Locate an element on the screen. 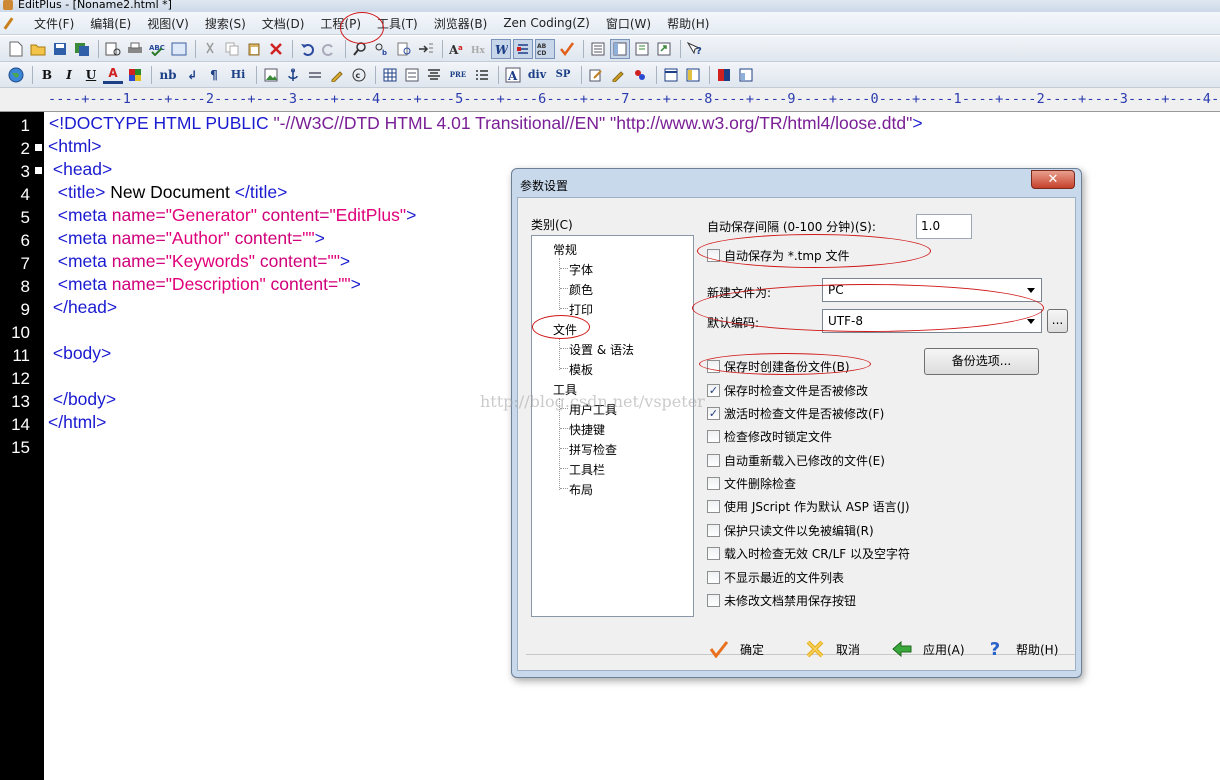 This screenshot has width=1220, height=780. apply-button: 应用(A) is located at coordinates (928, 649).